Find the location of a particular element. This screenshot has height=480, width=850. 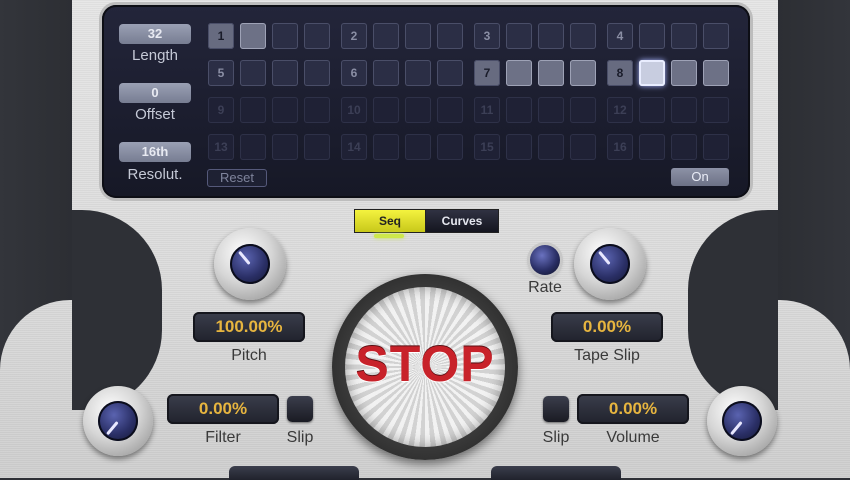

step-group-number: 15 is located at coordinates (487, 147).